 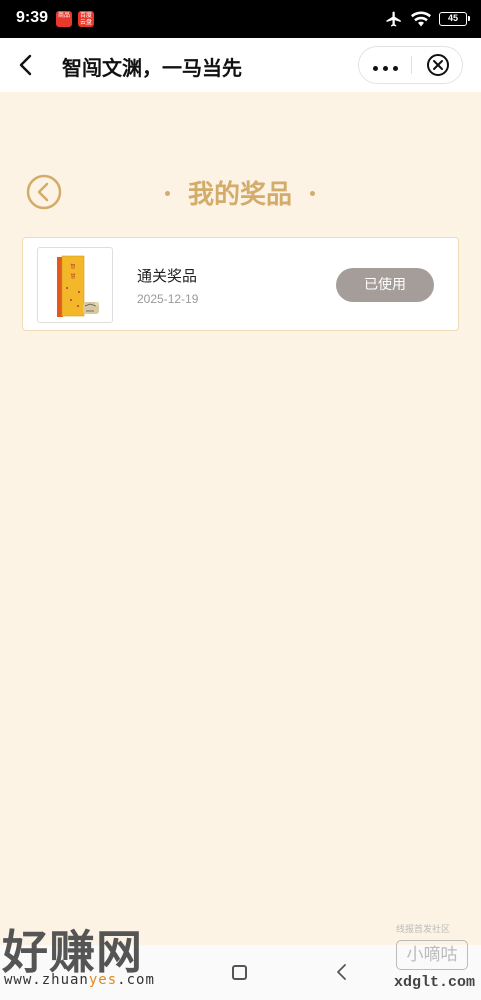 I want to click on section-heading-text: 我的奖品, so click(x=239, y=195).